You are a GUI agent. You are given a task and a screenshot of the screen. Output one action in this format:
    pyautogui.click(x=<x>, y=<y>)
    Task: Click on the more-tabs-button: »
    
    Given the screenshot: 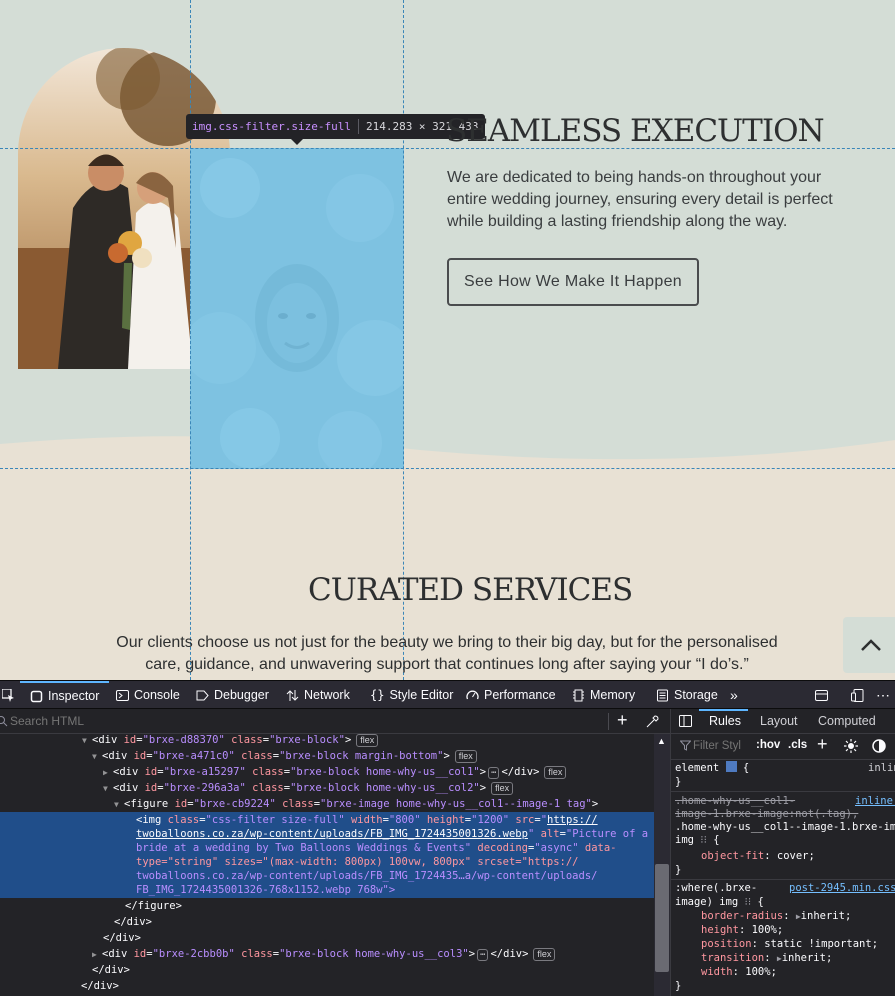 What is the action you would take?
    pyautogui.click(x=734, y=695)
    